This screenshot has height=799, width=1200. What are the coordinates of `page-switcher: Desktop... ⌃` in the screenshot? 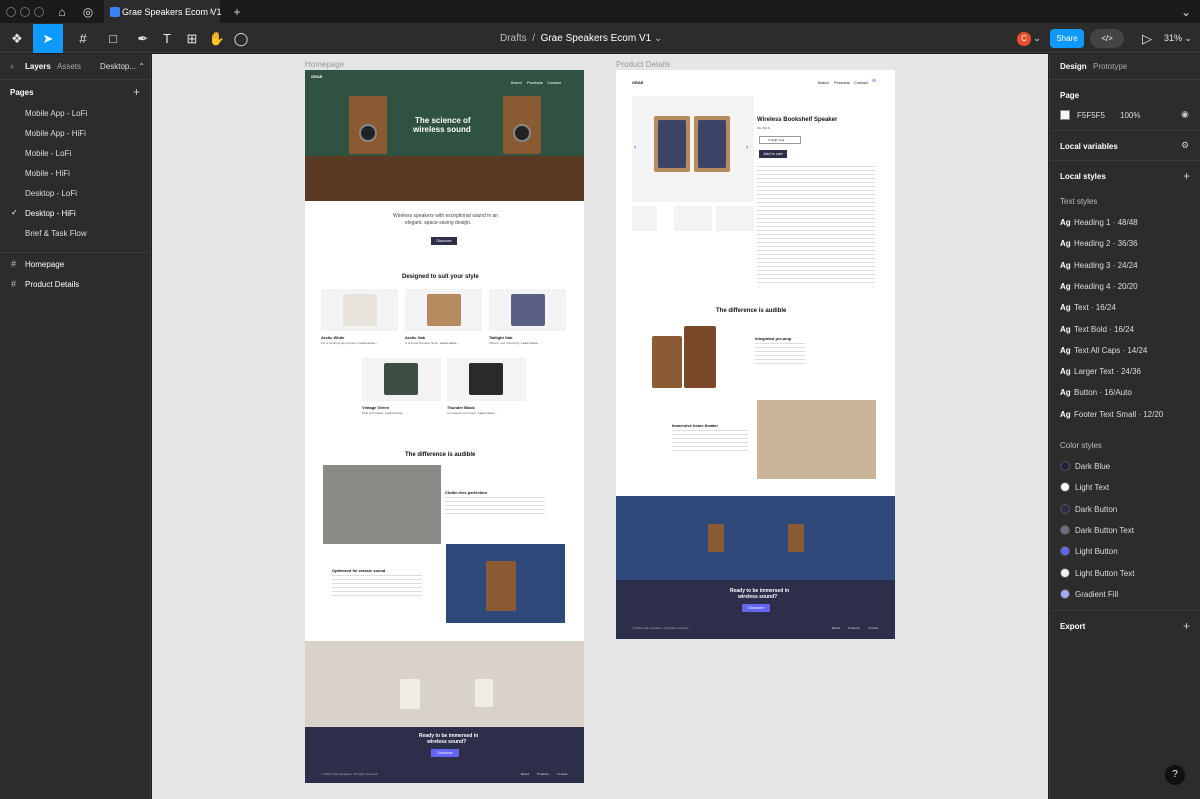 It's located at (122, 66).